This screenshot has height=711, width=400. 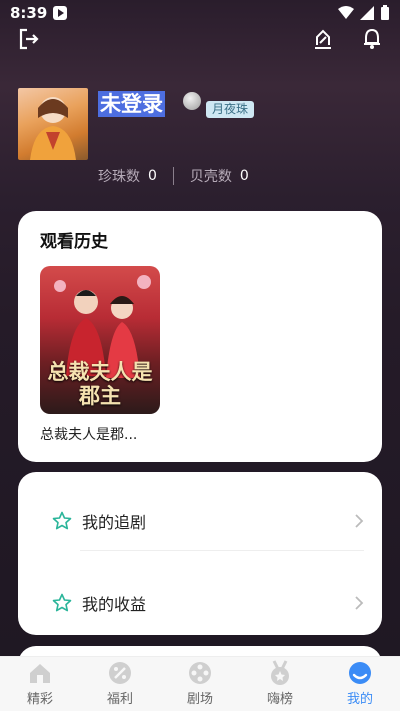 What do you see at coordinates (40, 673) in the screenshot?
I see `home-icon` at bounding box center [40, 673].